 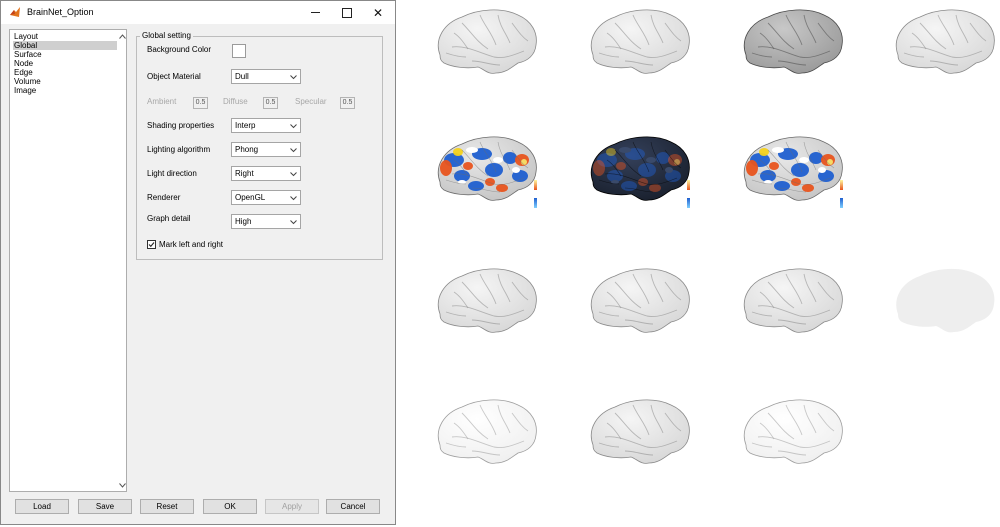 I want to click on ambient-input: 0.5, so click(x=200, y=103).